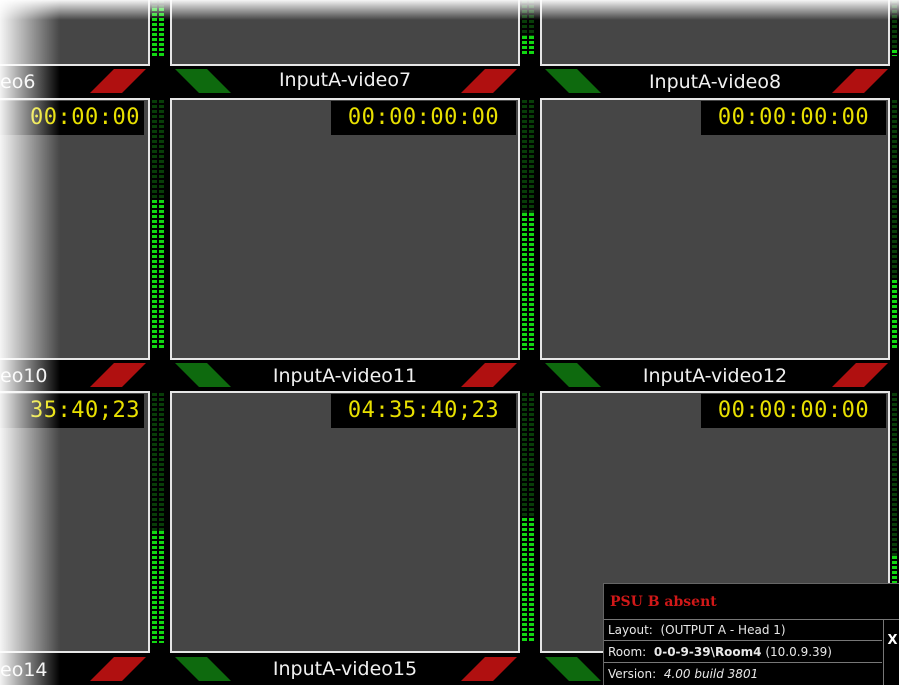 The height and width of the screenshot is (685, 899). What do you see at coordinates (345, 80) in the screenshot?
I see `tile-label: InputA-video7` at bounding box center [345, 80].